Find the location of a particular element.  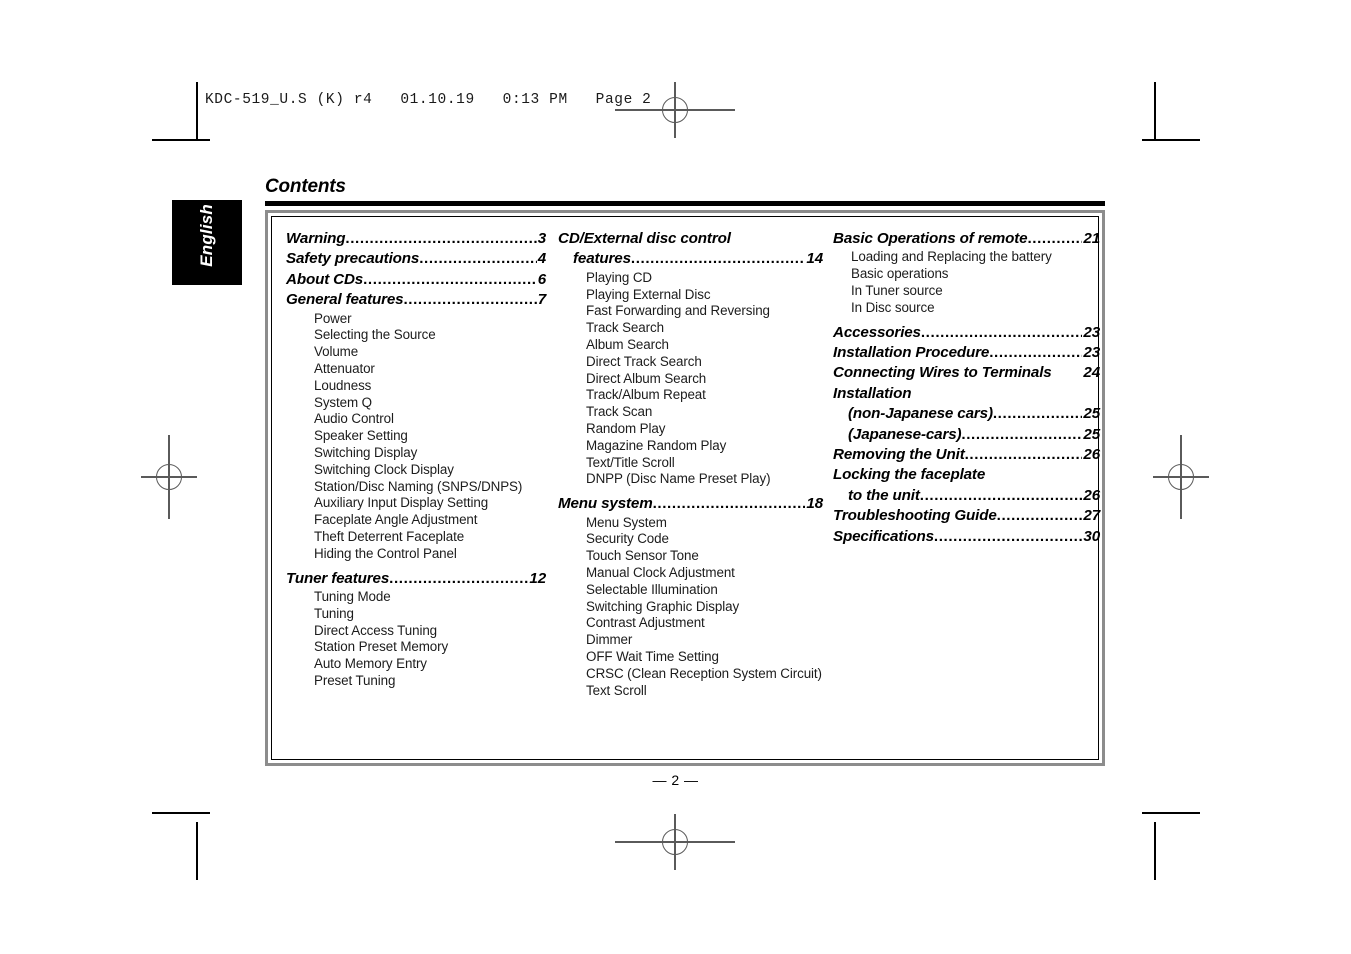

toc-subentry: Switching Graphic Display is located at coordinates (690, 607).